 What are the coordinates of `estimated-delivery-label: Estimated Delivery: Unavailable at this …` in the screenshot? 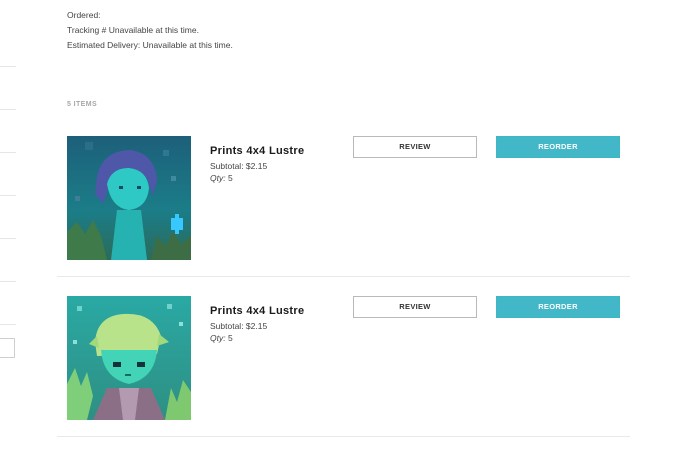 It's located at (150, 45).